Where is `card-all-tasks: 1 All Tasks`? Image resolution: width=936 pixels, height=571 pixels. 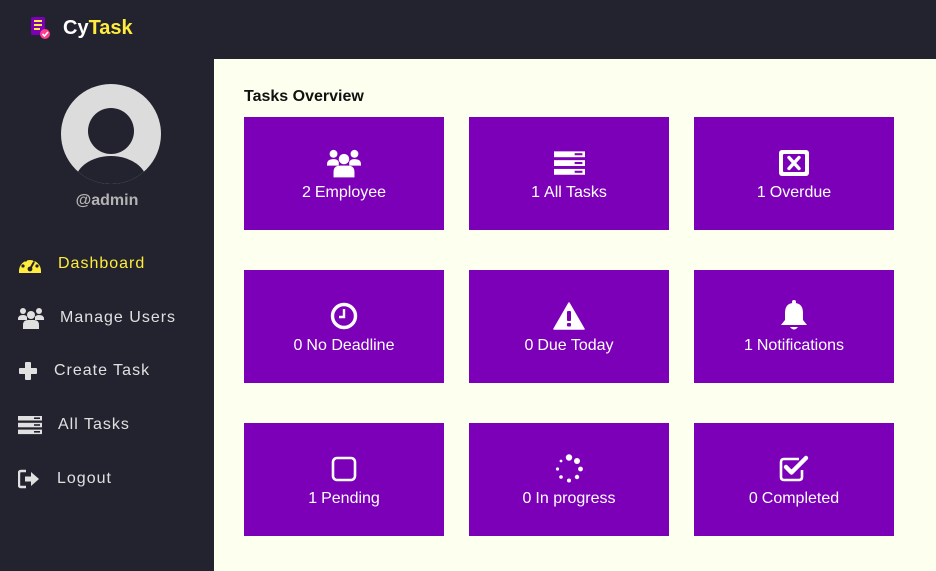 card-all-tasks: 1 All Tasks is located at coordinates (569, 173).